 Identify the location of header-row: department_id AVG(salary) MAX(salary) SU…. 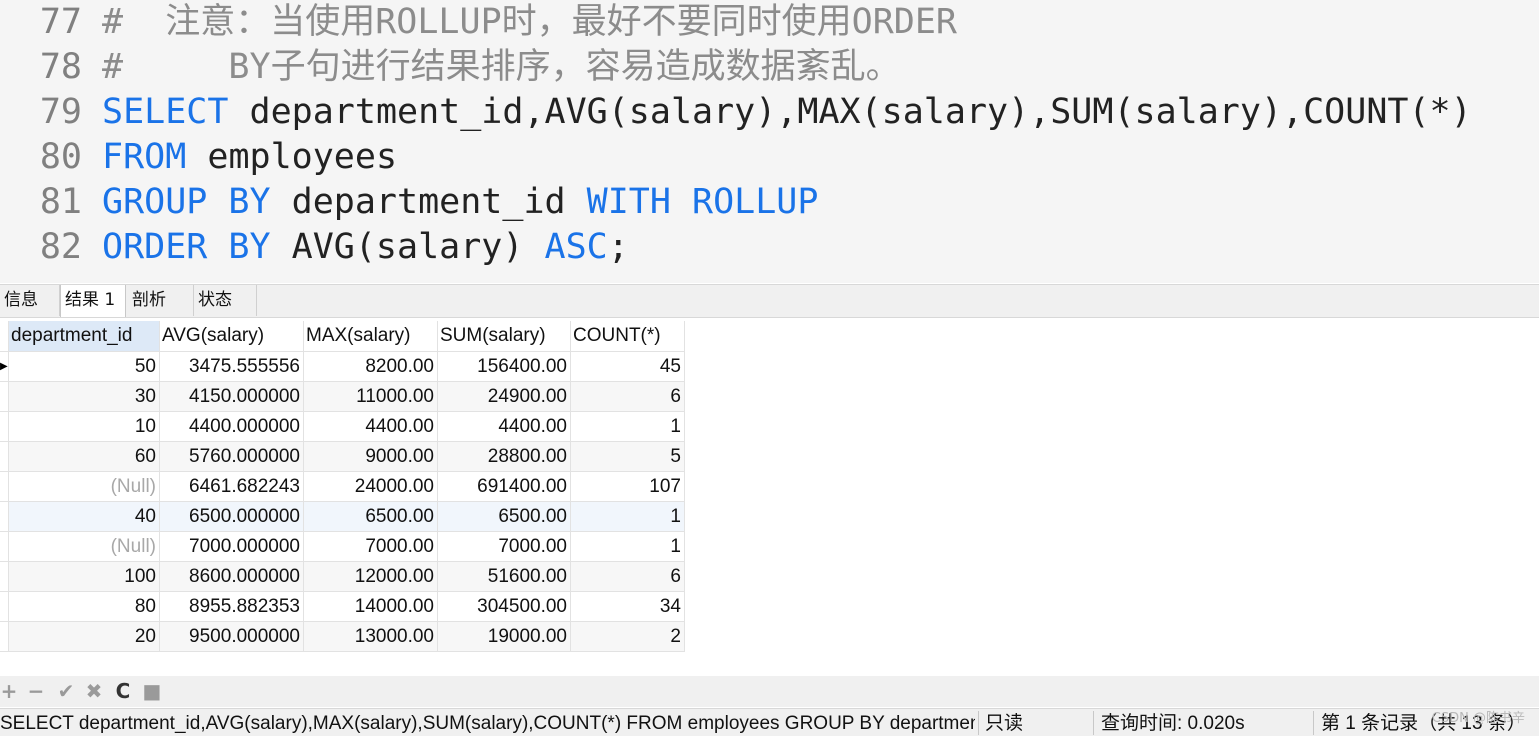
(342, 336).